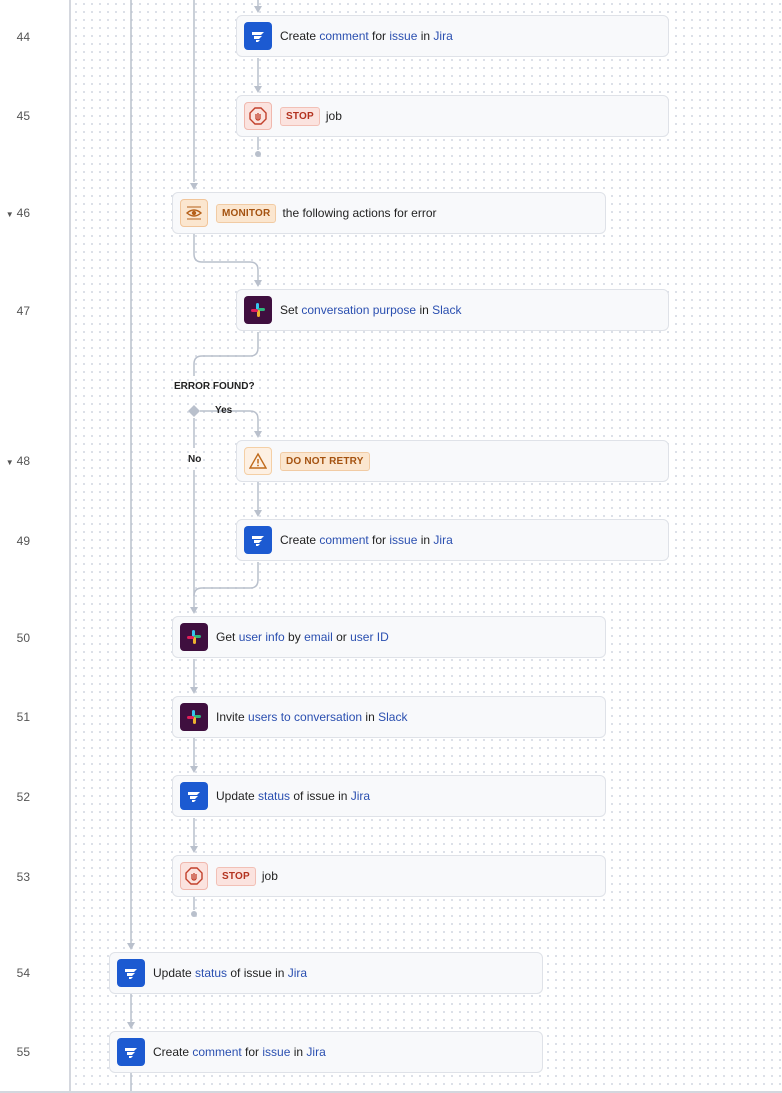  I want to click on branch-yes-label: Yes, so click(224, 410).